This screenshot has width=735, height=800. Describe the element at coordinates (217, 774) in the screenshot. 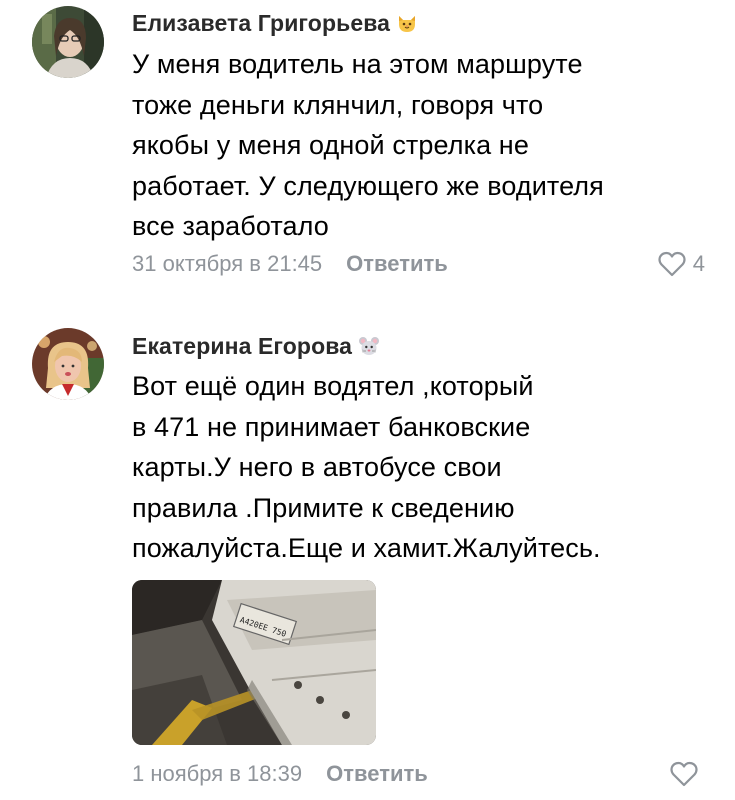

I see `comment-date: 1 ноября в 18:39` at that location.